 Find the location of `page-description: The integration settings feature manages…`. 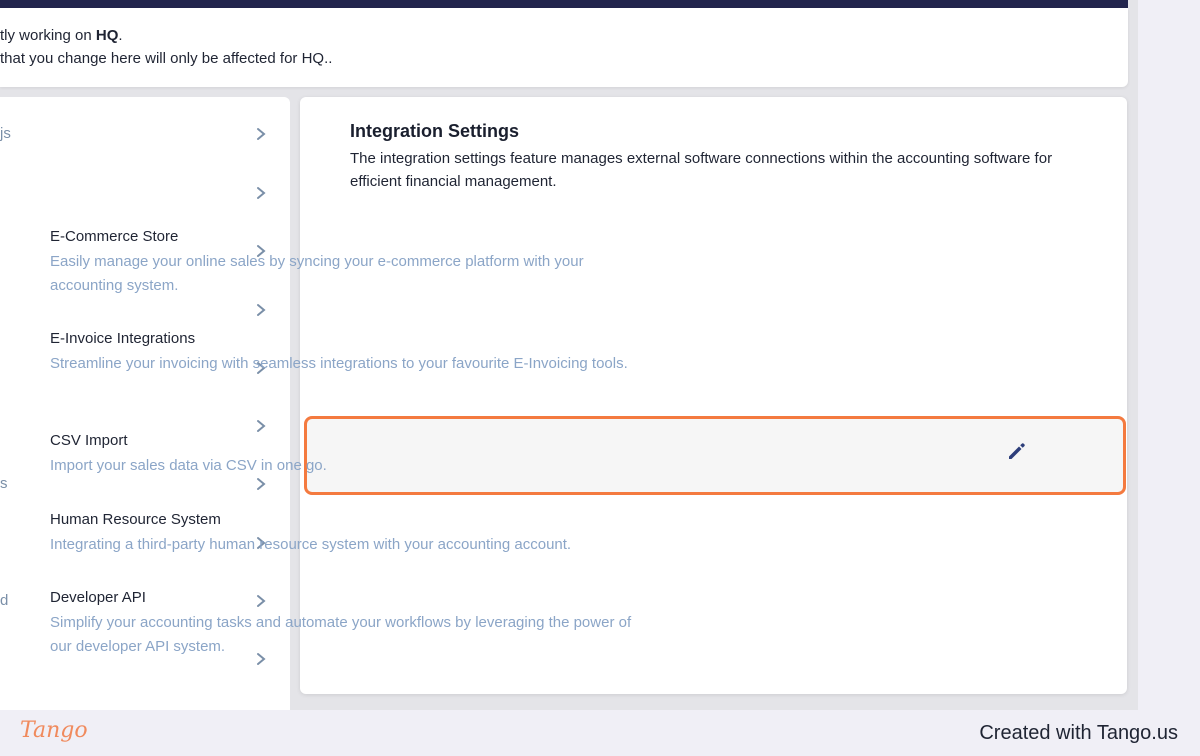

page-description: The integration settings feature manages… is located at coordinates (701, 170).